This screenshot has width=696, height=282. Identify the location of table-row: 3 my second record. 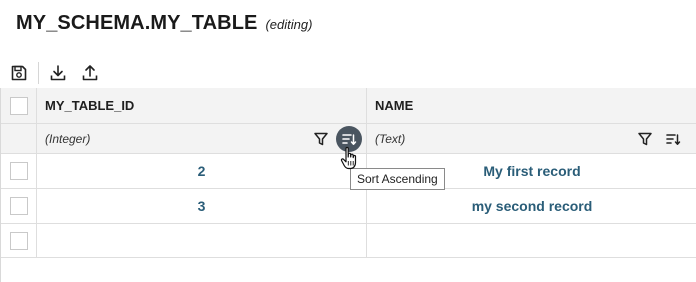
(348, 206).